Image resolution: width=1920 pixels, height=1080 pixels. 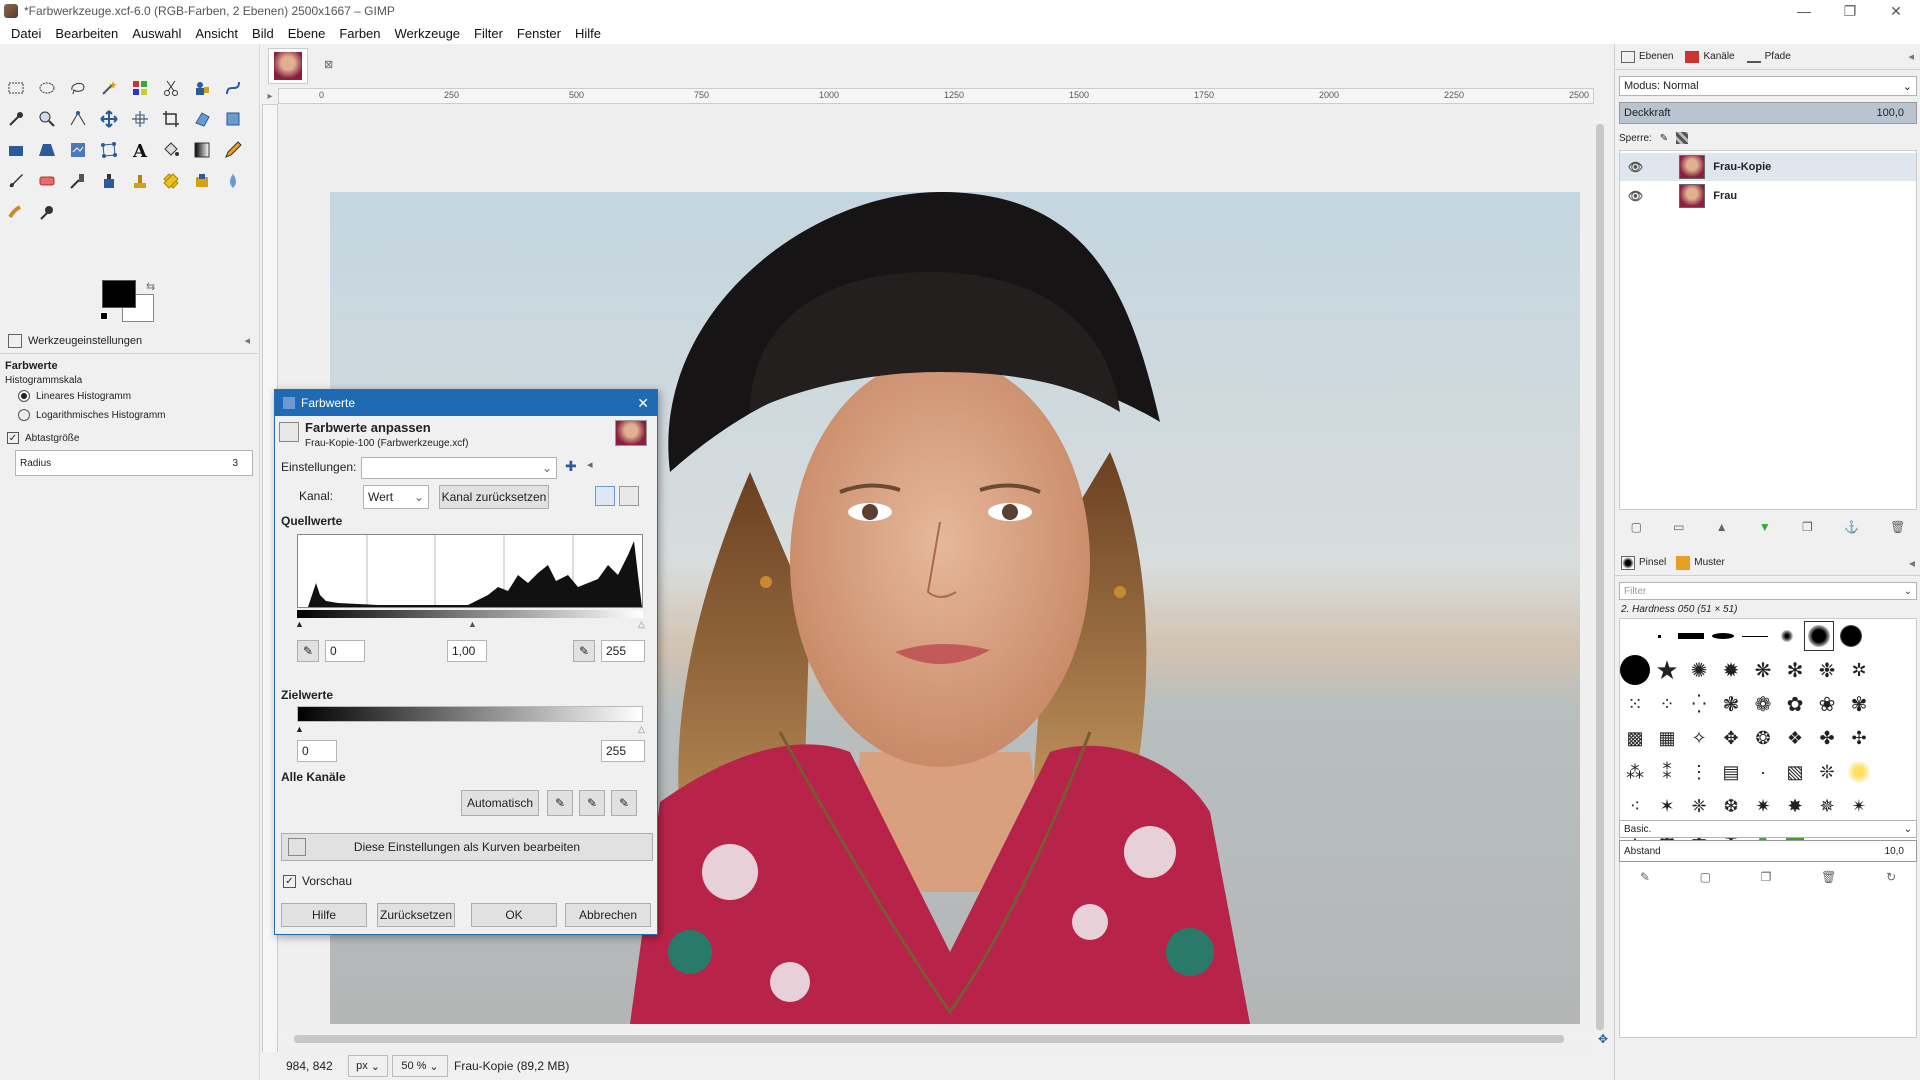 I want to click on linear-histogram-toggle, so click(x=605, y=496).